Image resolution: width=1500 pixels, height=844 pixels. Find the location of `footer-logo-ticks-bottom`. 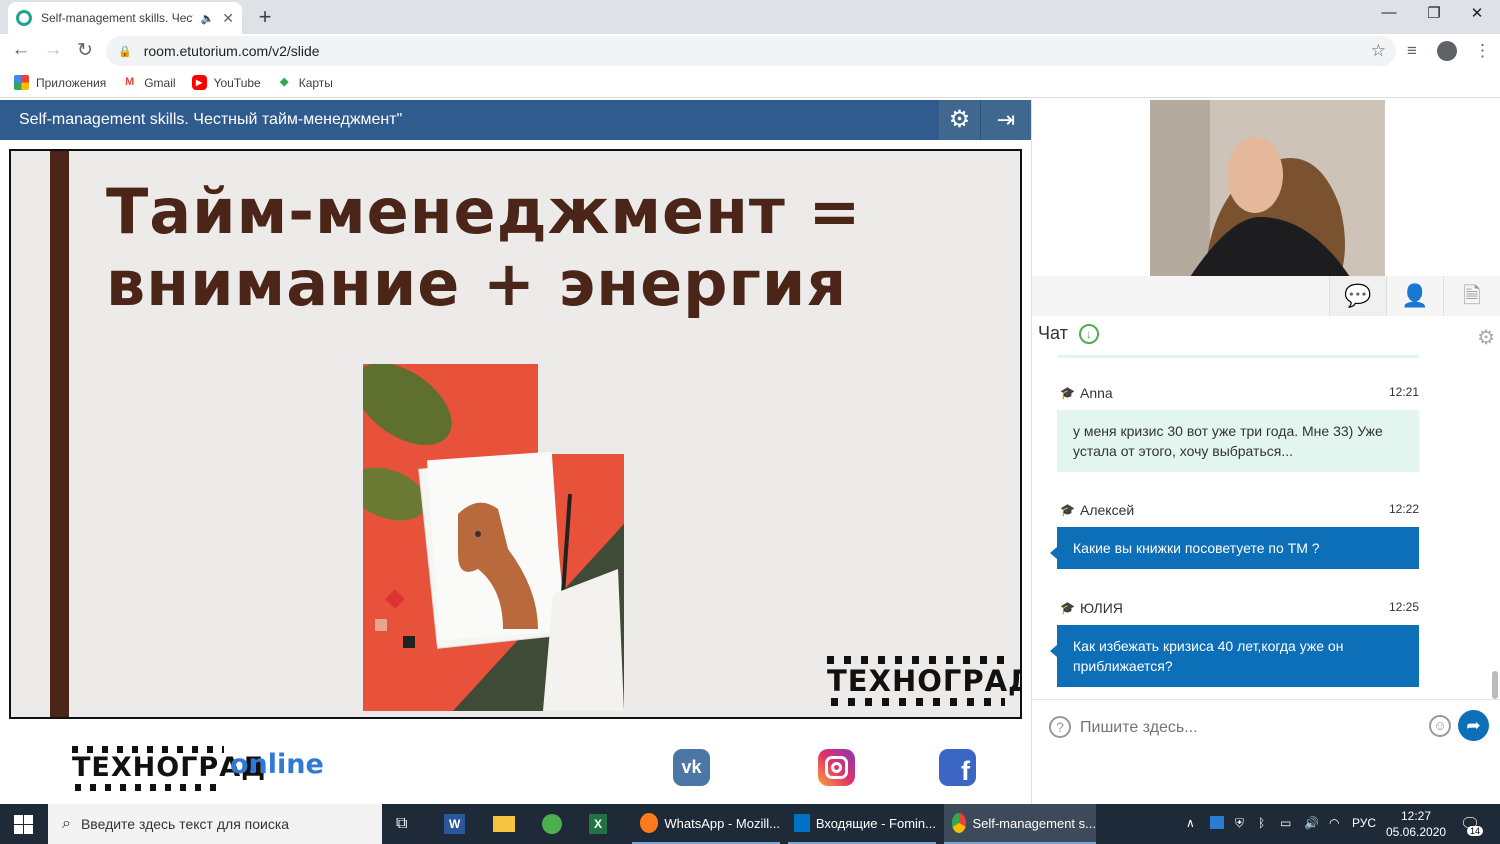

footer-logo-ticks-bottom is located at coordinates (150, 787).